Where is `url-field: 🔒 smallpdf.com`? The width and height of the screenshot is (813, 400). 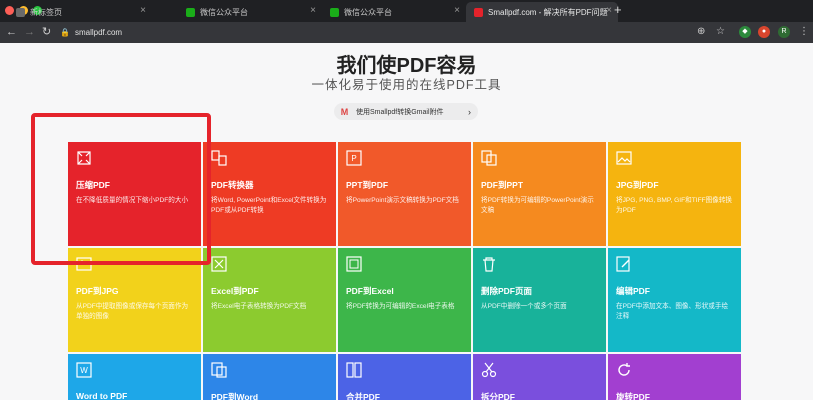 url-field: 🔒 smallpdf.com is located at coordinates (360, 32).